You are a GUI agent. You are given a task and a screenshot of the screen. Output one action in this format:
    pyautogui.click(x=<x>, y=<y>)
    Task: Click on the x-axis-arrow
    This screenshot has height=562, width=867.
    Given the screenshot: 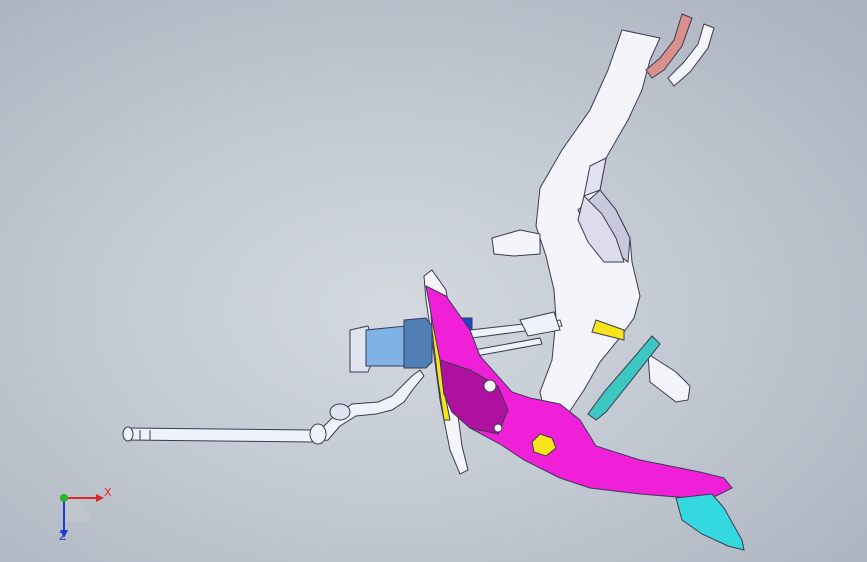 What is the action you would take?
    pyautogui.click(x=100, y=498)
    